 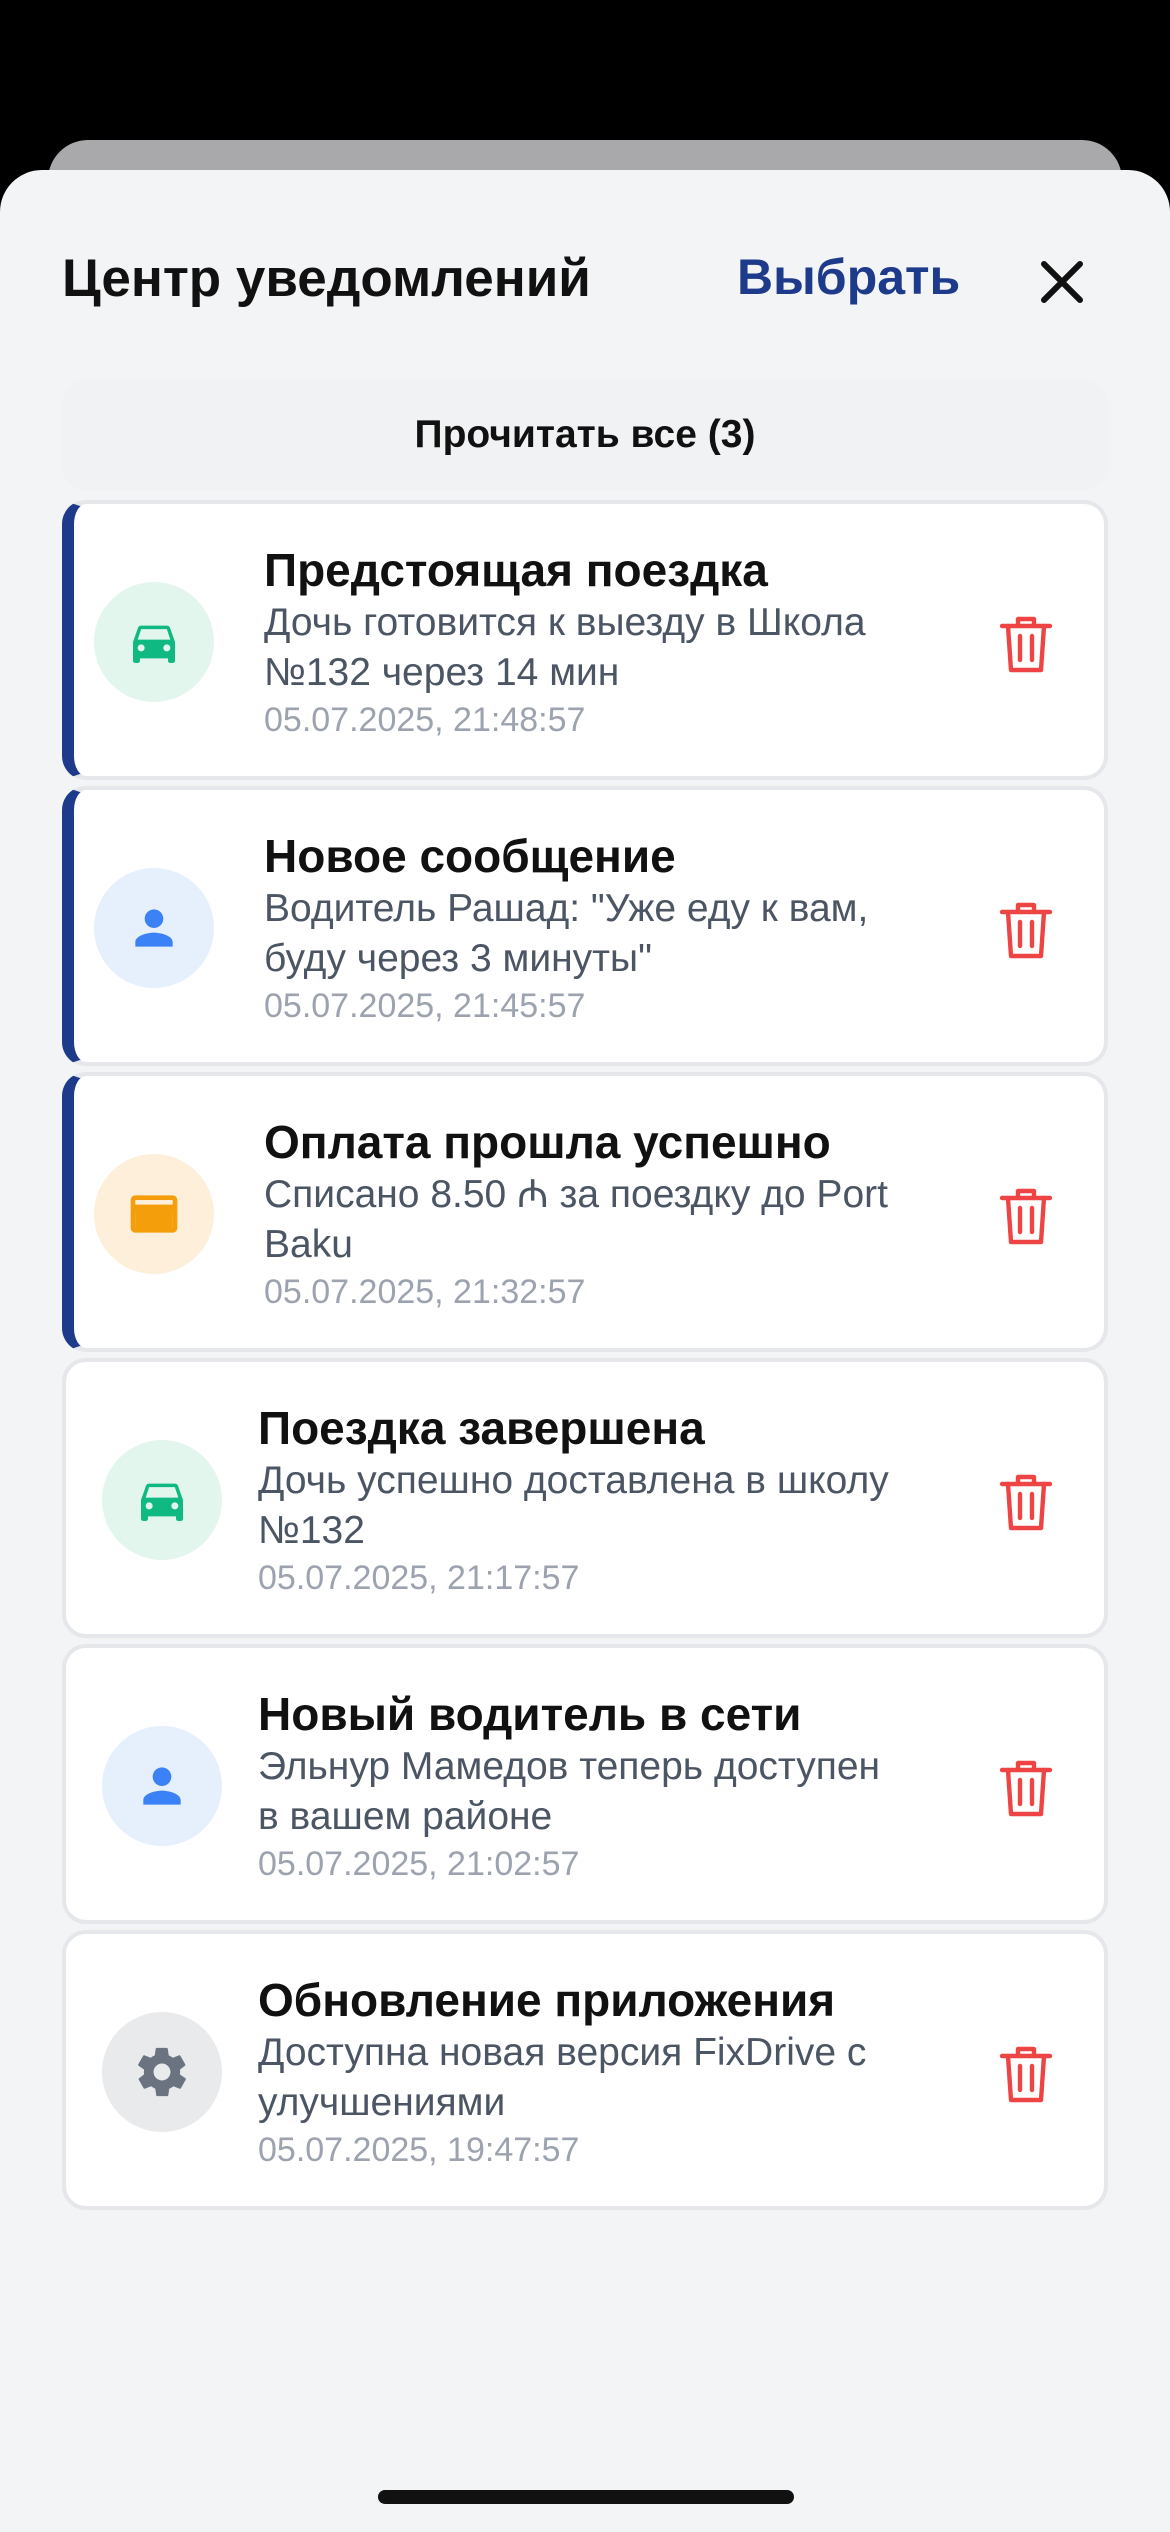 I want to click on notification-title: Предстоящая поездка, so click(x=516, y=570).